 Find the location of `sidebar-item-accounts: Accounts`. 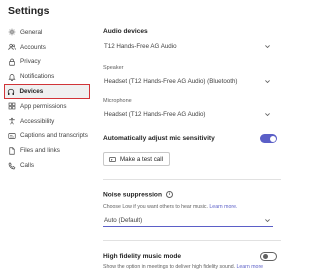

sidebar-item-accounts: Accounts is located at coordinates (47, 47).